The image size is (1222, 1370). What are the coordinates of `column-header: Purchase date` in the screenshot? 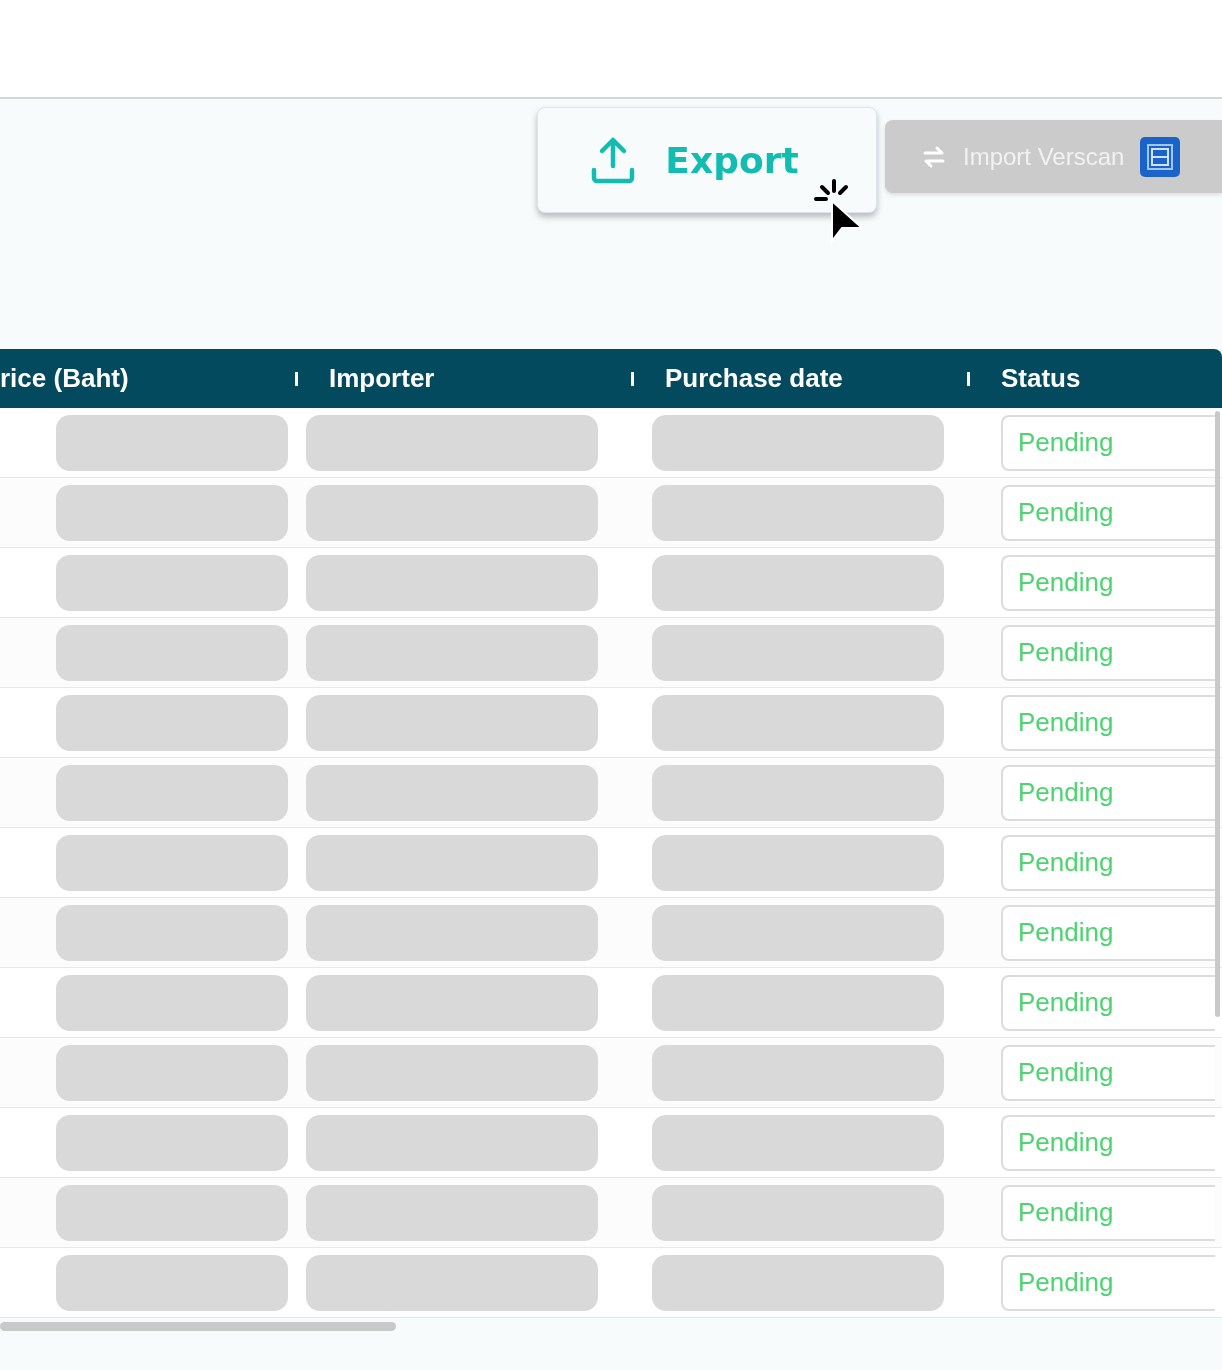 It's located at (754, 378).